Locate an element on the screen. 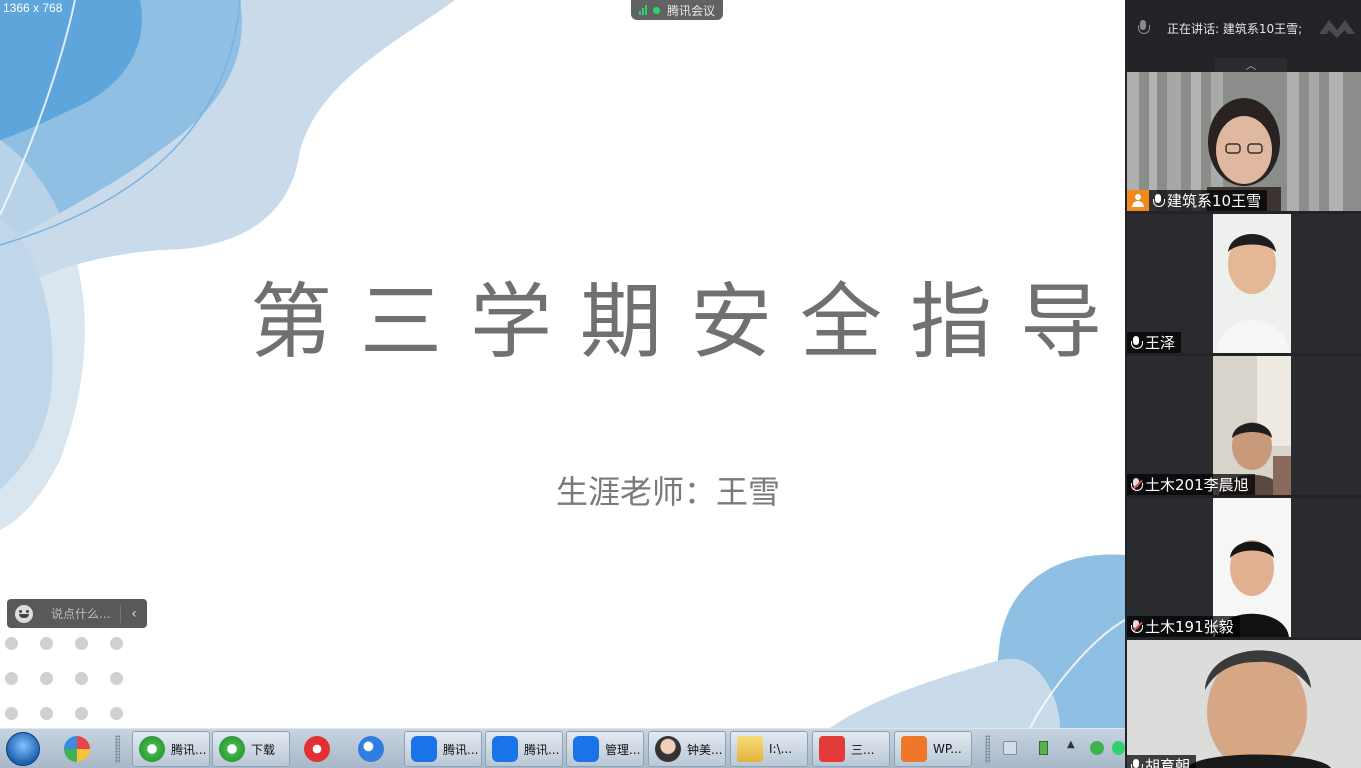 Image resolution: width=1361 pixels, height=768 pixels. colorful-app-icon is located at coordinates (77, 749).